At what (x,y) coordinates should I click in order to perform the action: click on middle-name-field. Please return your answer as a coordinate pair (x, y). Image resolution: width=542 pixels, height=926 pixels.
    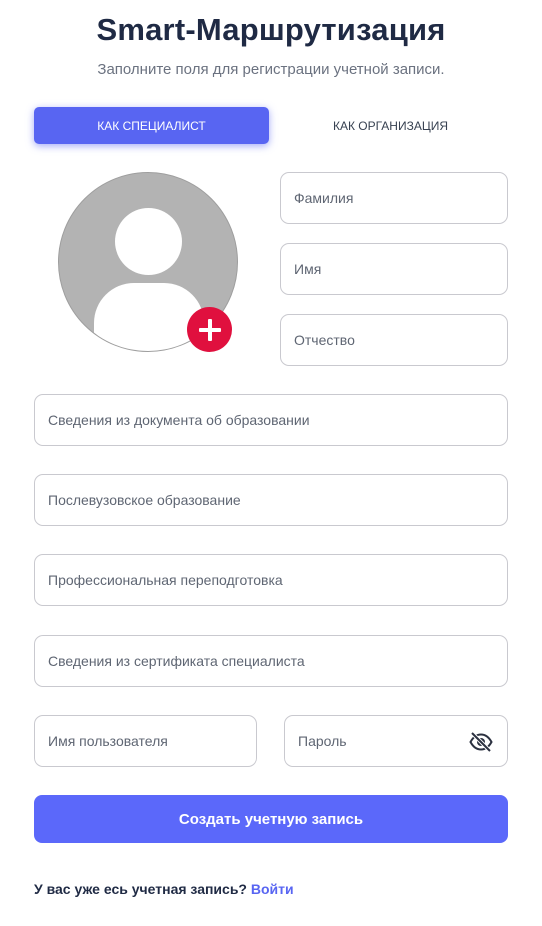
    Looking at the image, I should click on (394, 340).